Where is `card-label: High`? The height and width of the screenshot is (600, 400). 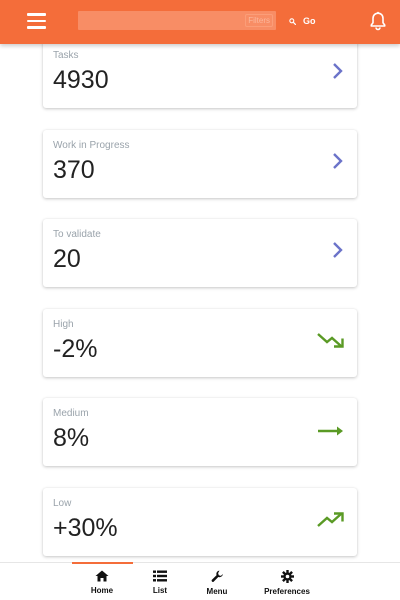 card-label: High is located at coordinates (63, 324).